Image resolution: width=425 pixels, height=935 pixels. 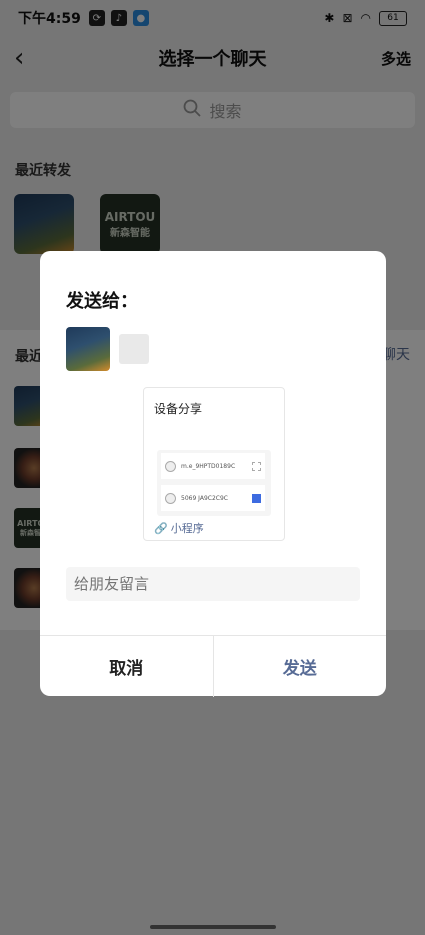 What do you see at coordinates (187, 528) in the screenshot?
I see `card-footer-label: 小程序` at bounding box center [187, 528].